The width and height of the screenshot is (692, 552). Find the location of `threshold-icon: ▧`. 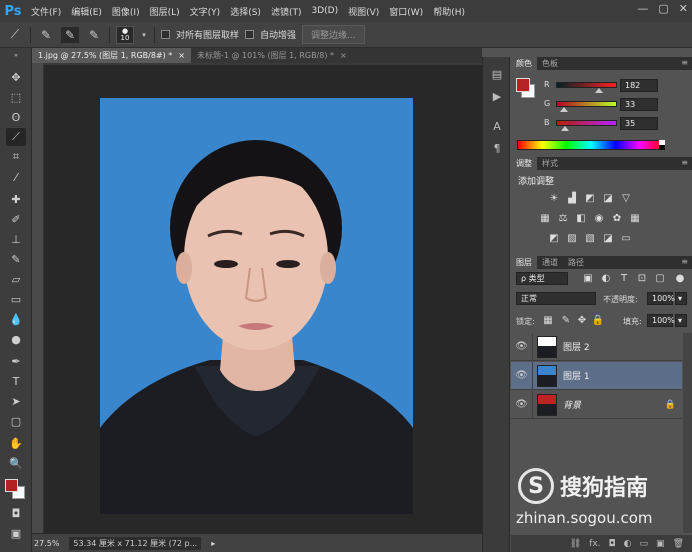

threshold-icon: ▧ is located at coordinates (590, 238).